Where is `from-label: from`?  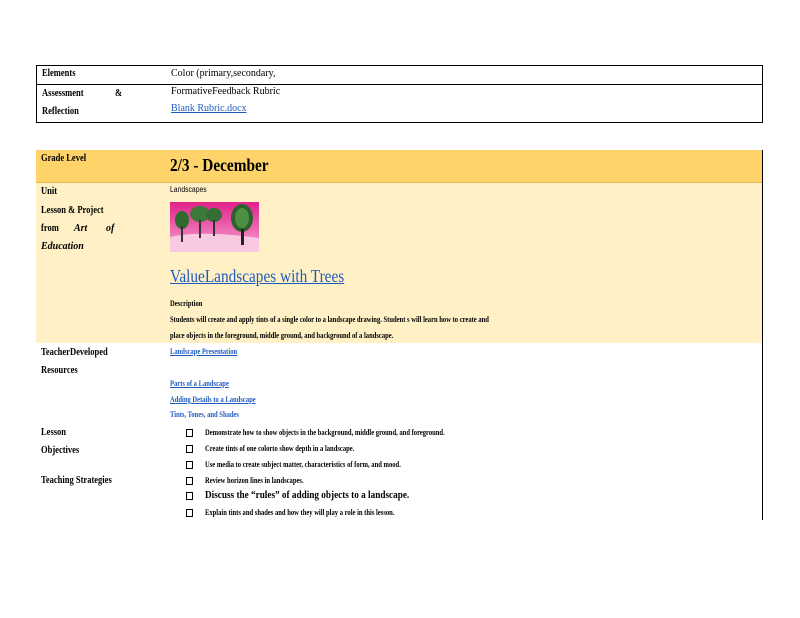 from-label: from is located at coordinates (50, 228).